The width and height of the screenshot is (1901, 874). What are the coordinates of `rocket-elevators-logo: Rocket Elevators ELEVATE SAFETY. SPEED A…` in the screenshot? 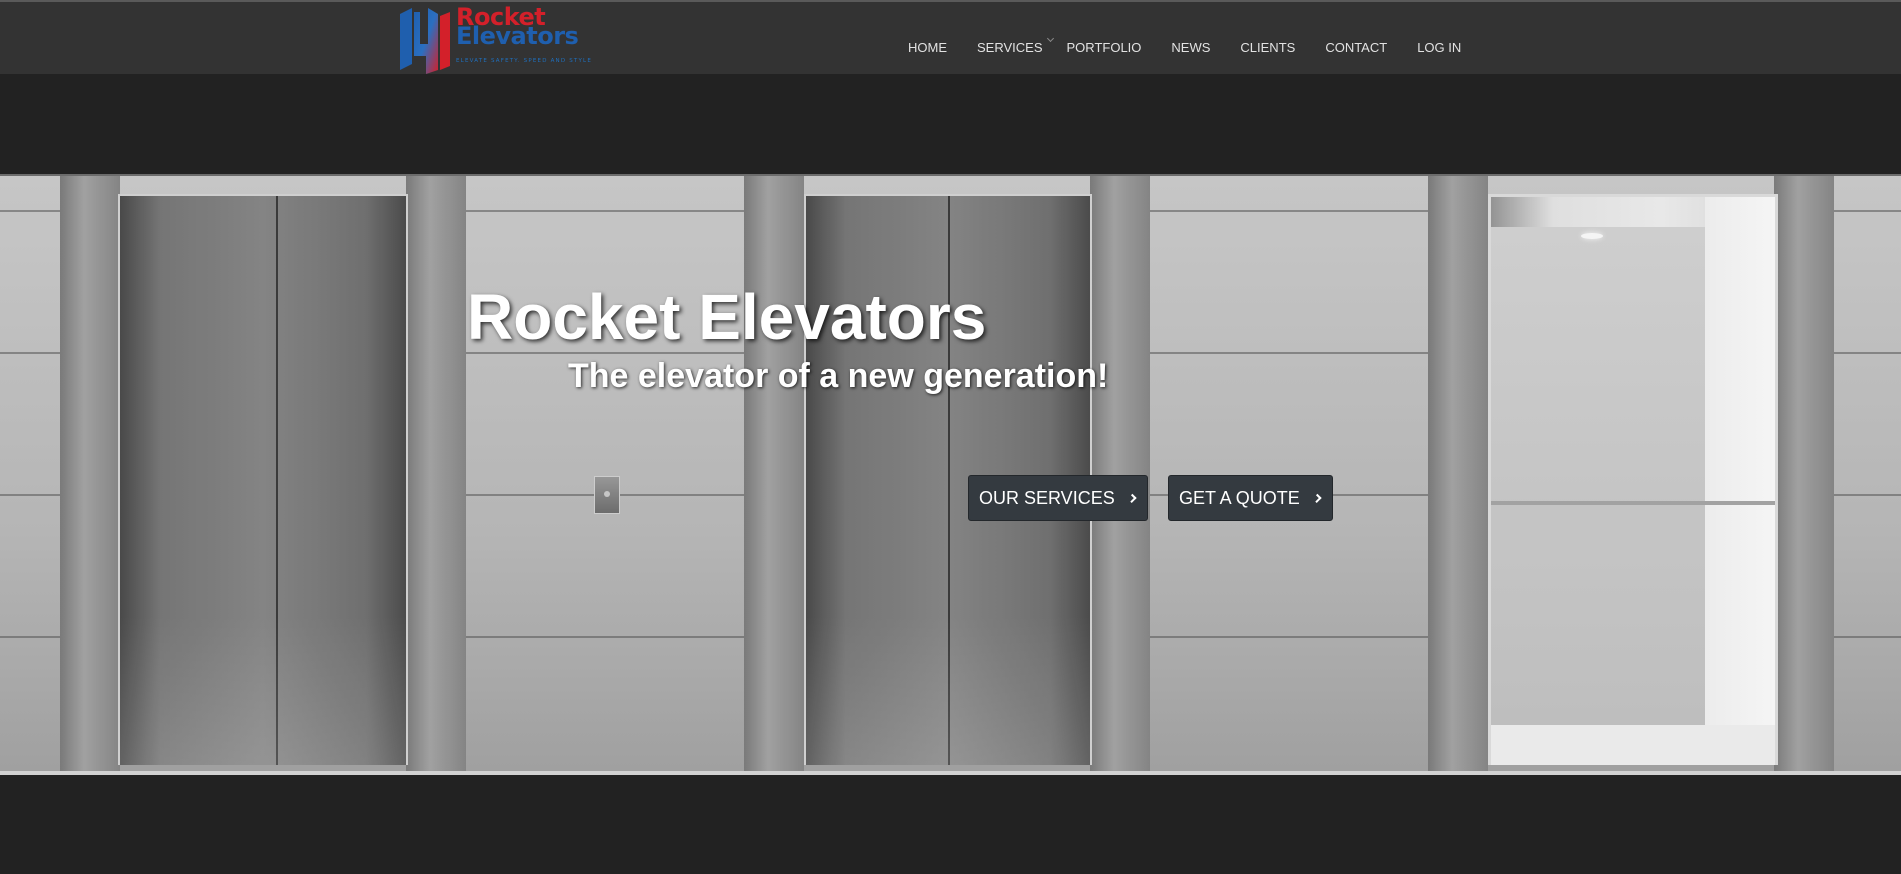 It's located at (496, 40).